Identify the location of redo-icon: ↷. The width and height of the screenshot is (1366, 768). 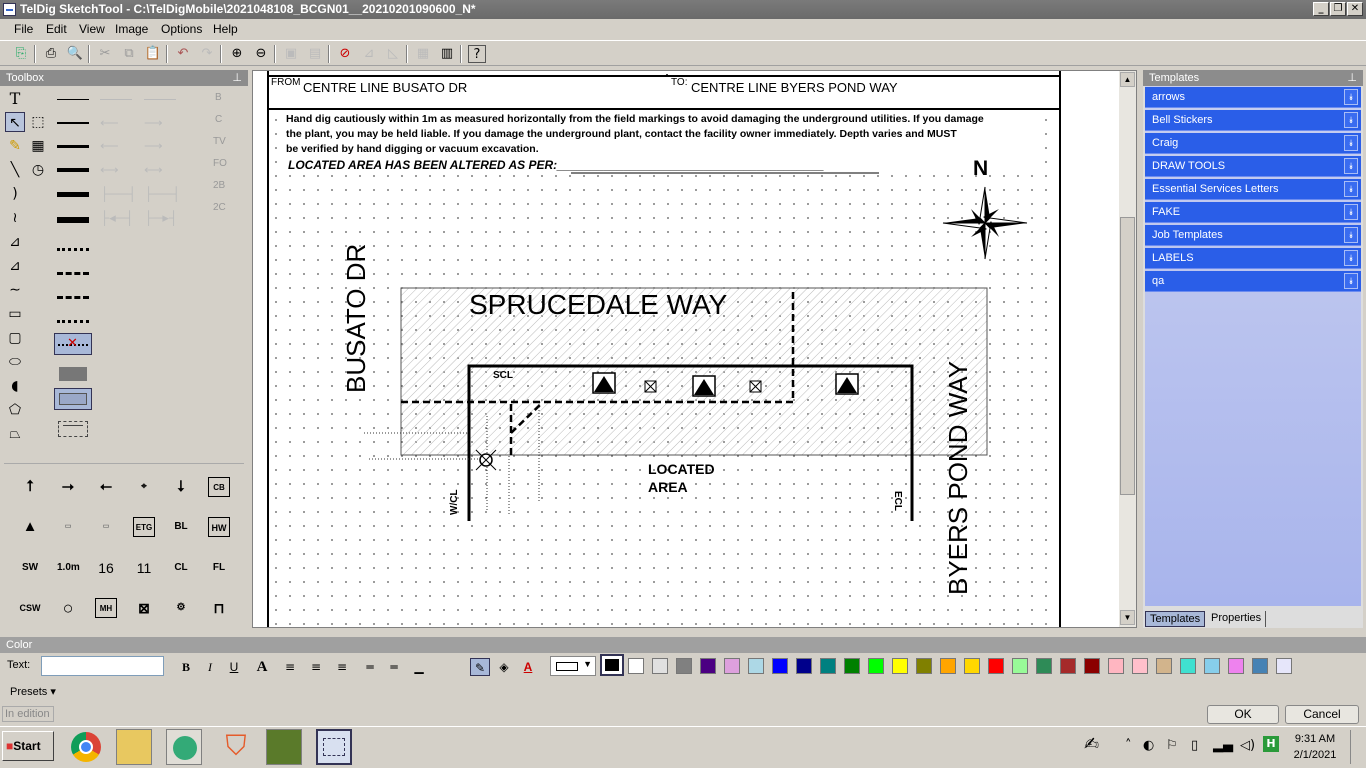
(207, 54).